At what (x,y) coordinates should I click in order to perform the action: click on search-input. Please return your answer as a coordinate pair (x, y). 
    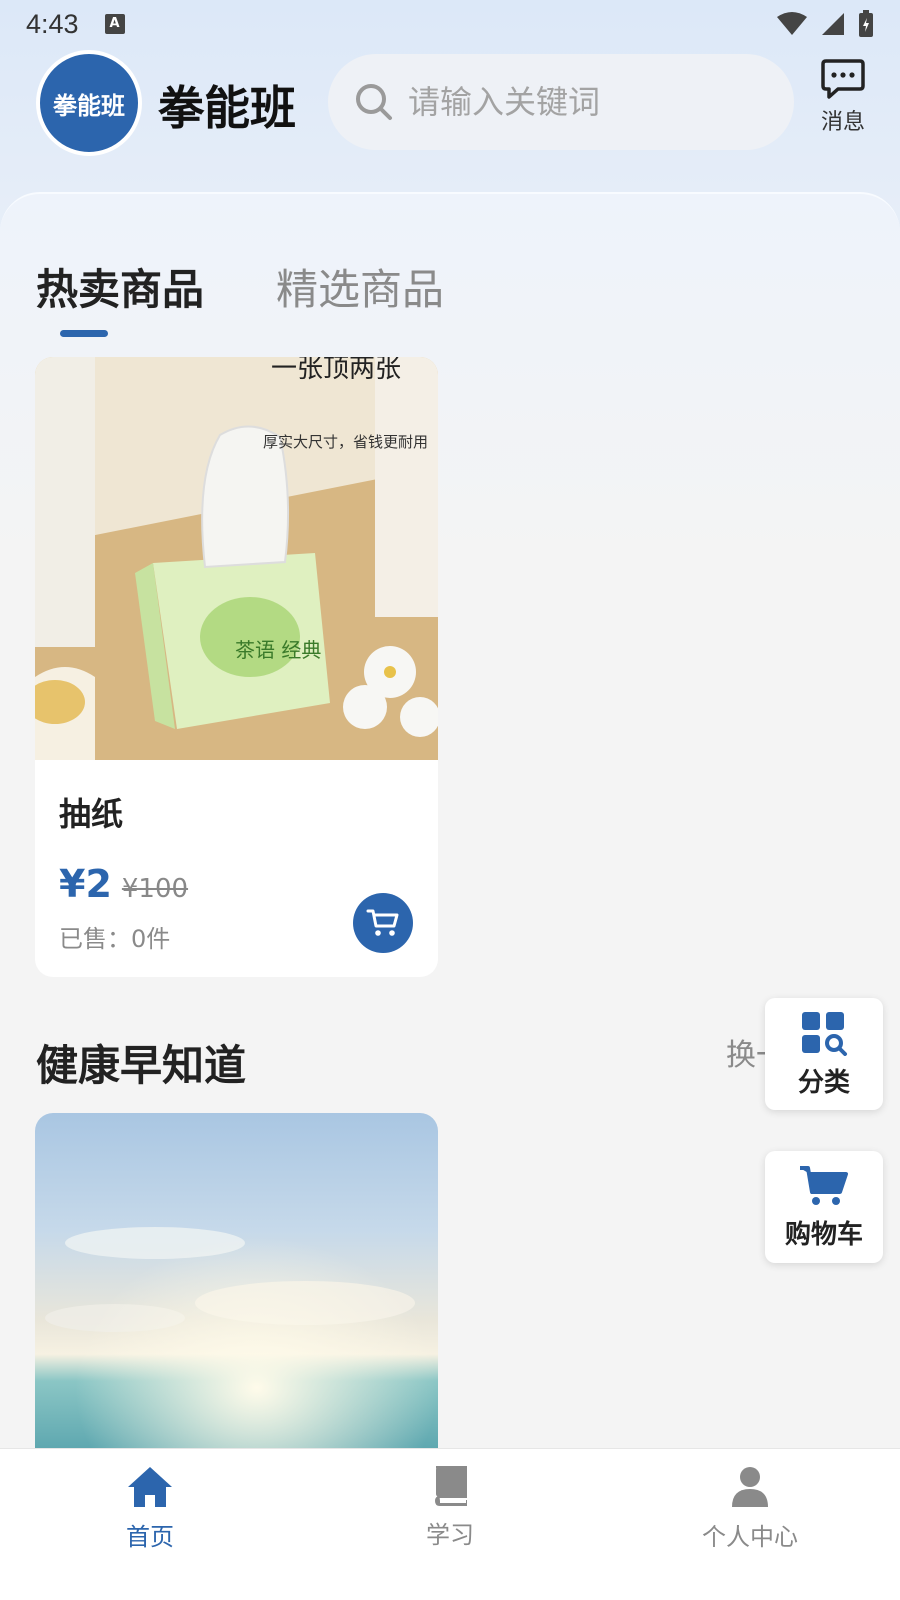
    Looking at the image, I should click on (588, 102).